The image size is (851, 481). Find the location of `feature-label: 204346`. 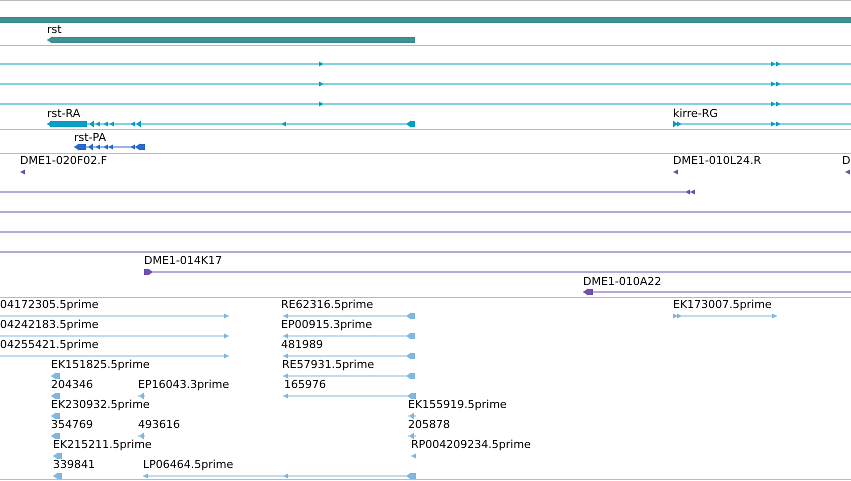

feature-label: 204346 is located at coordinates (72, 384).